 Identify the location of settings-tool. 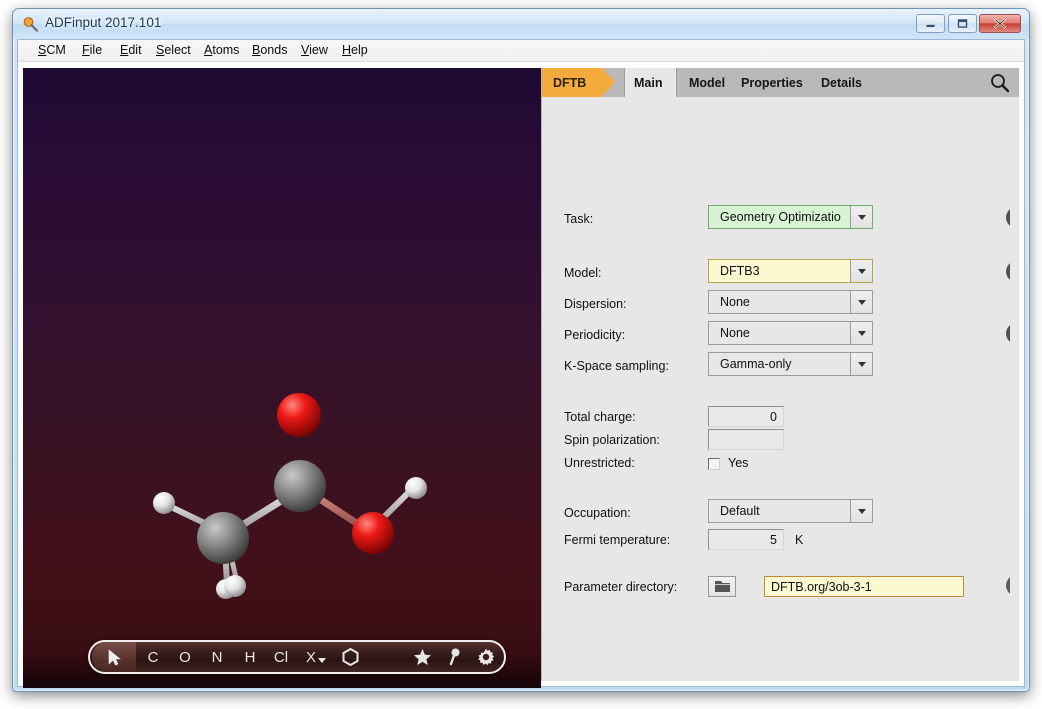
(486, 657).